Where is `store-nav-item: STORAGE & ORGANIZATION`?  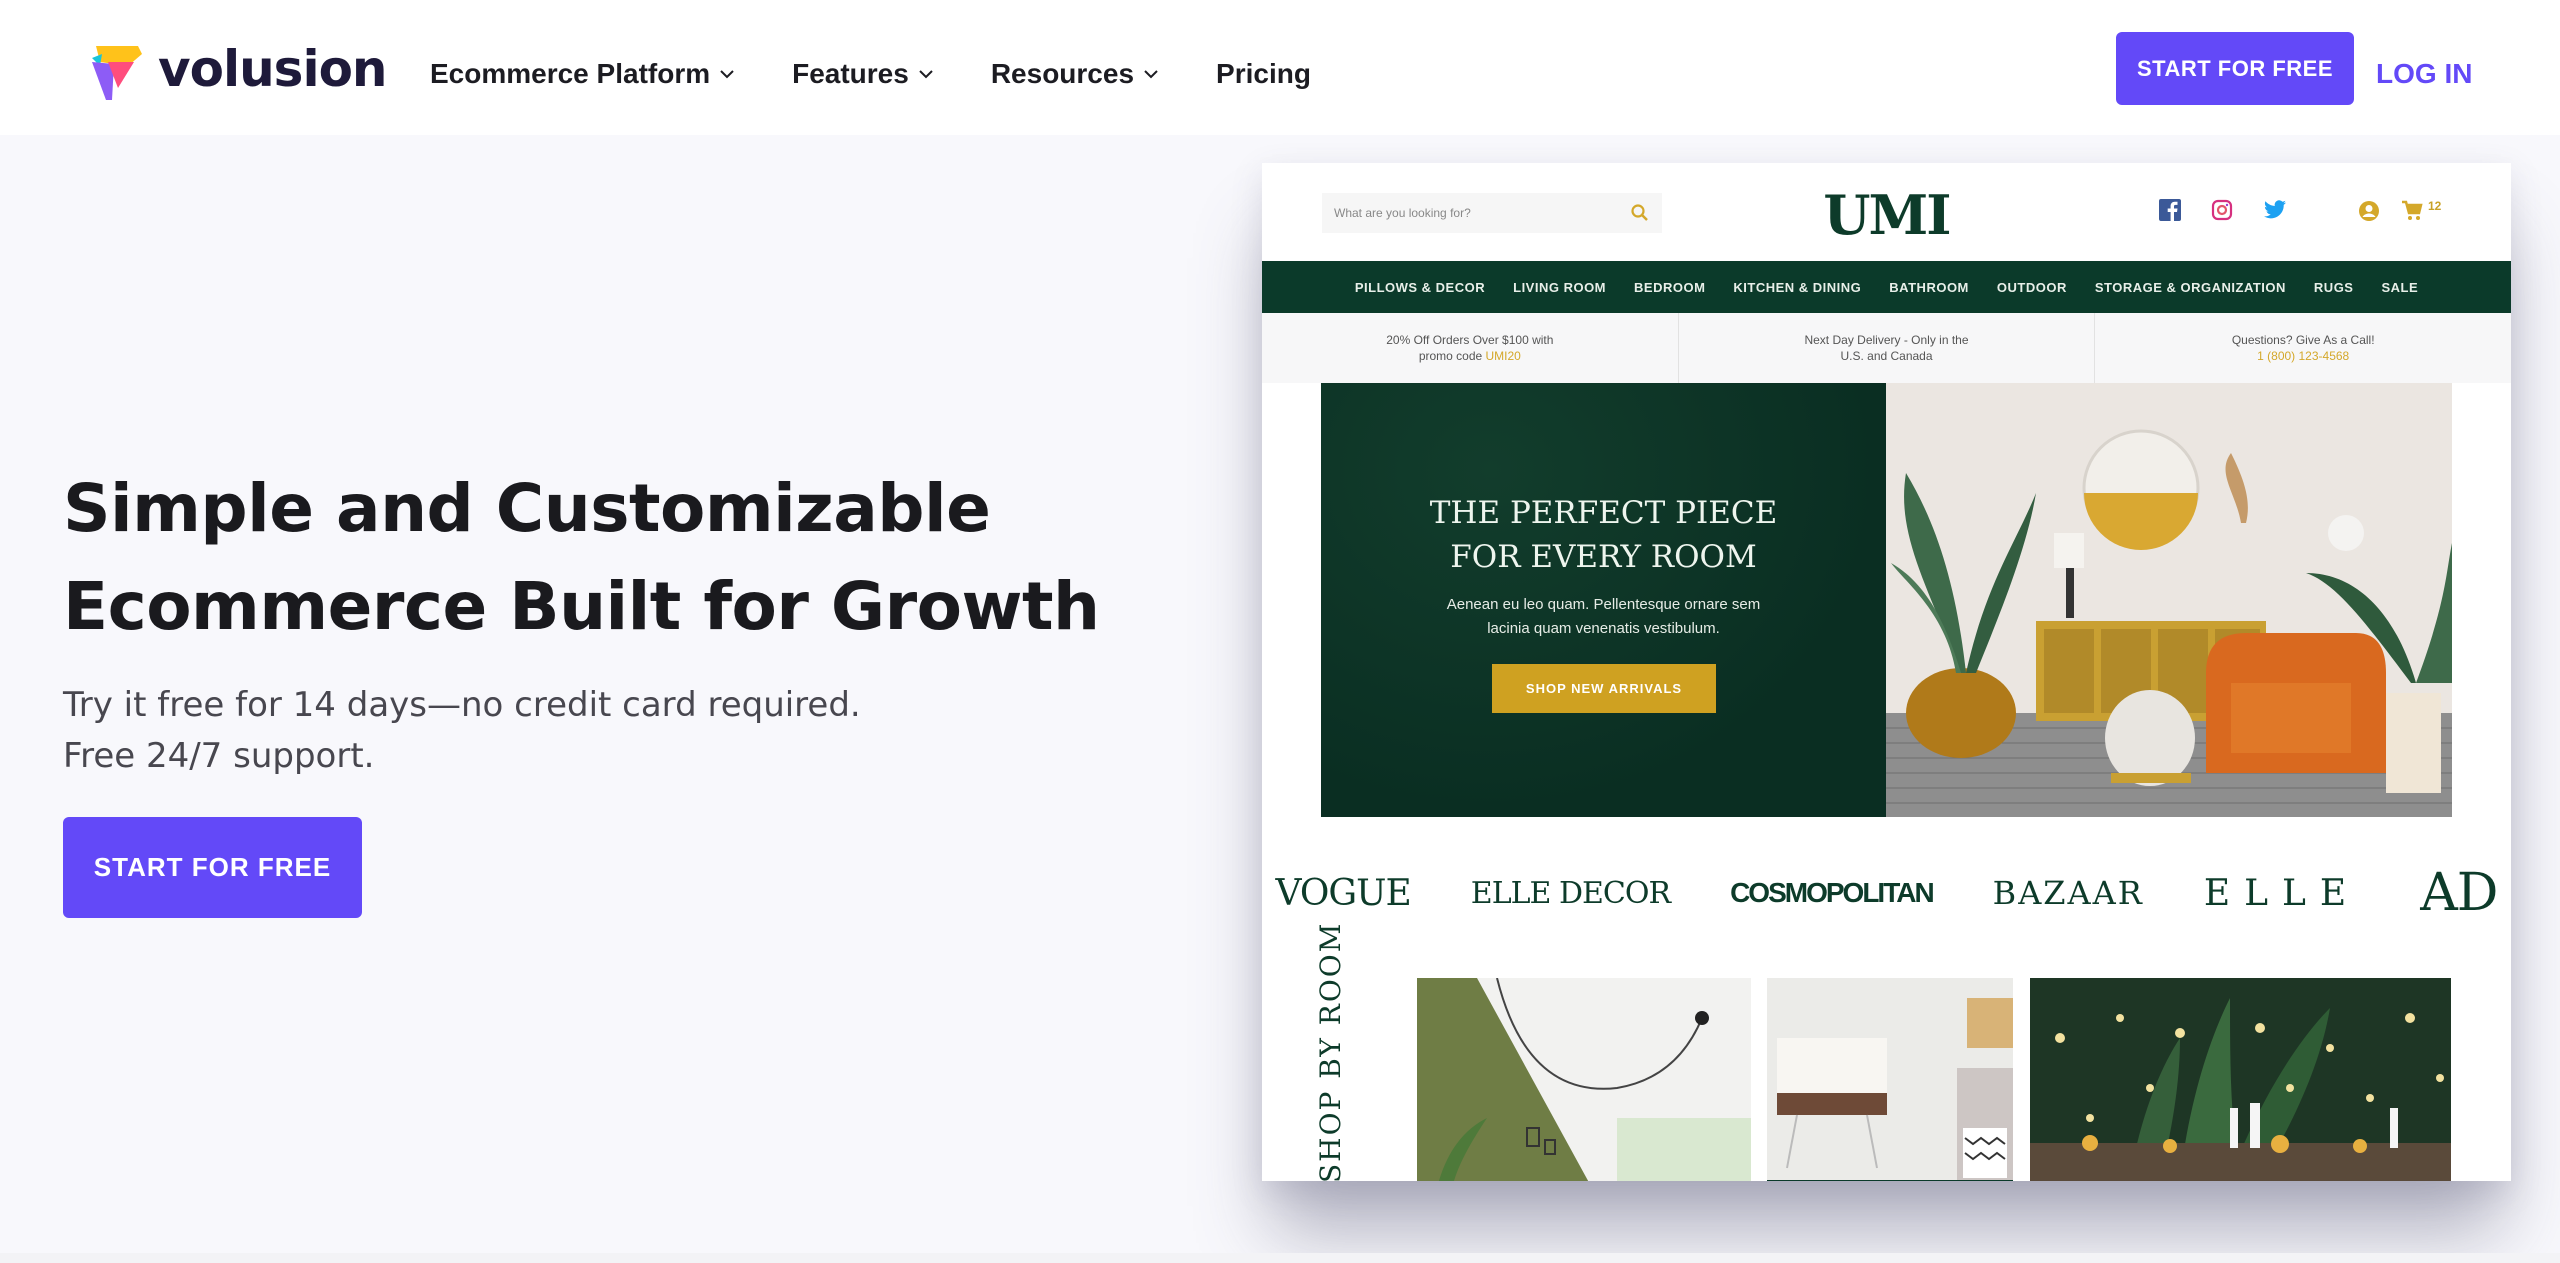
store-nav-item: STORAGE & ORGANIZATION is located at coordinates (2190, 287).